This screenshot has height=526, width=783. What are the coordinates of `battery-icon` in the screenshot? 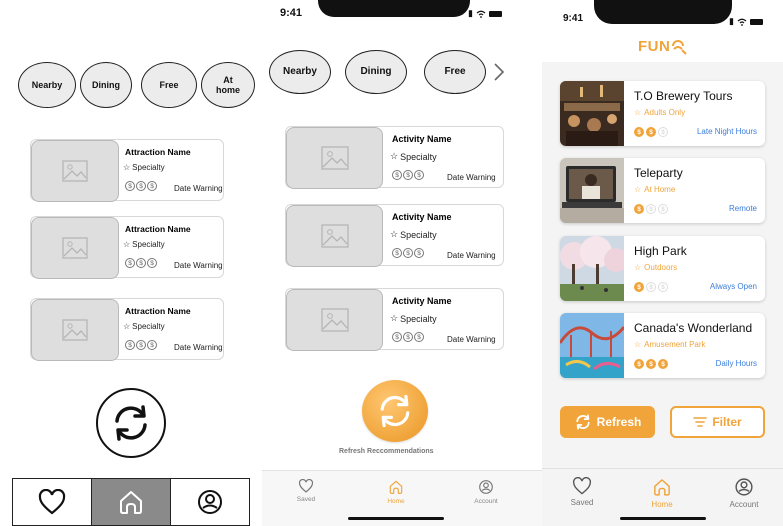 It's located at (495, 13).